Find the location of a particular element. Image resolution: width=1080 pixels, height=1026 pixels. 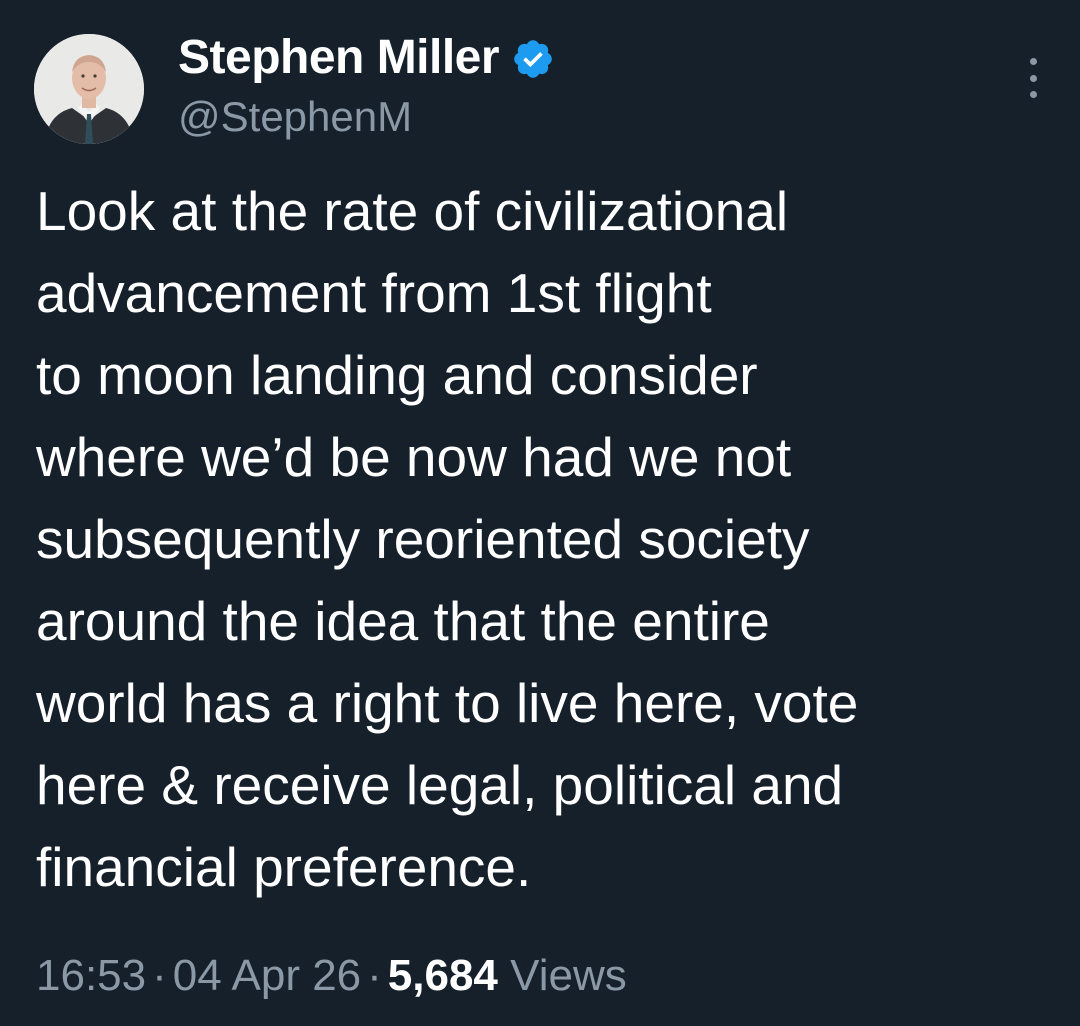

views-count: 5,684 is located at coordinates (443, 975).